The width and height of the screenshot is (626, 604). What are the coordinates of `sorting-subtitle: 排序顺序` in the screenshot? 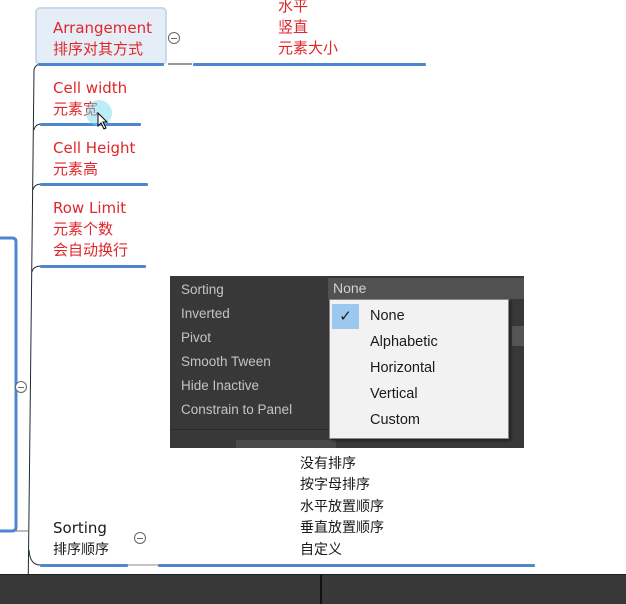 It's located at (81, 550).